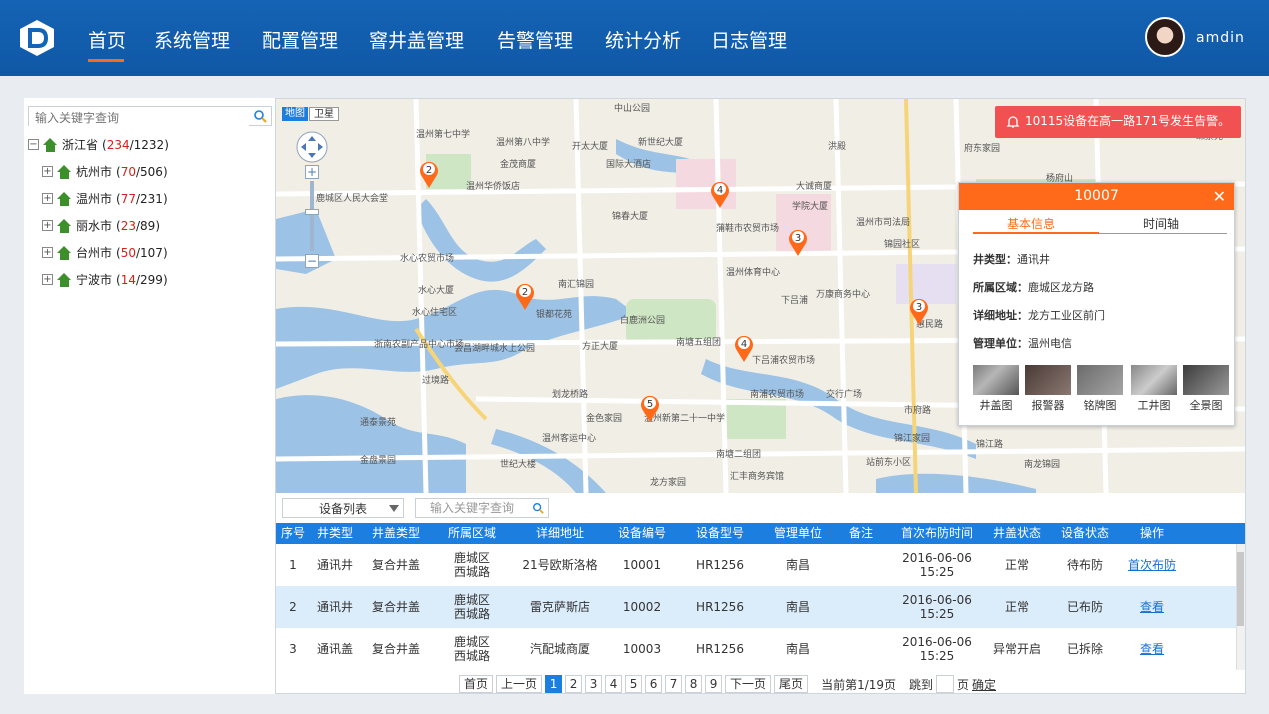 The image size is (1269, 714). Describe the element at coordinates (1016, 533) in the screenshot. I see `column-header: 井盖状态` at that location.